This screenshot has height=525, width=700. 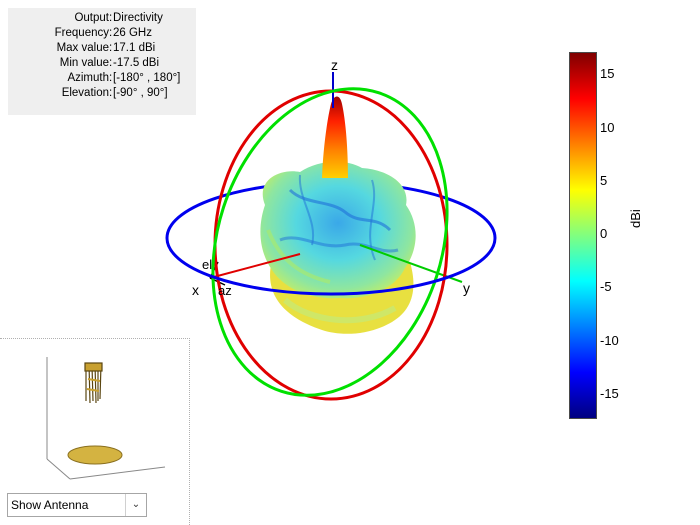 What do you see at coordinates (604, 180) in the screenshot?
I see `colorbar-tick: 5` at bounding box center [604, 180].